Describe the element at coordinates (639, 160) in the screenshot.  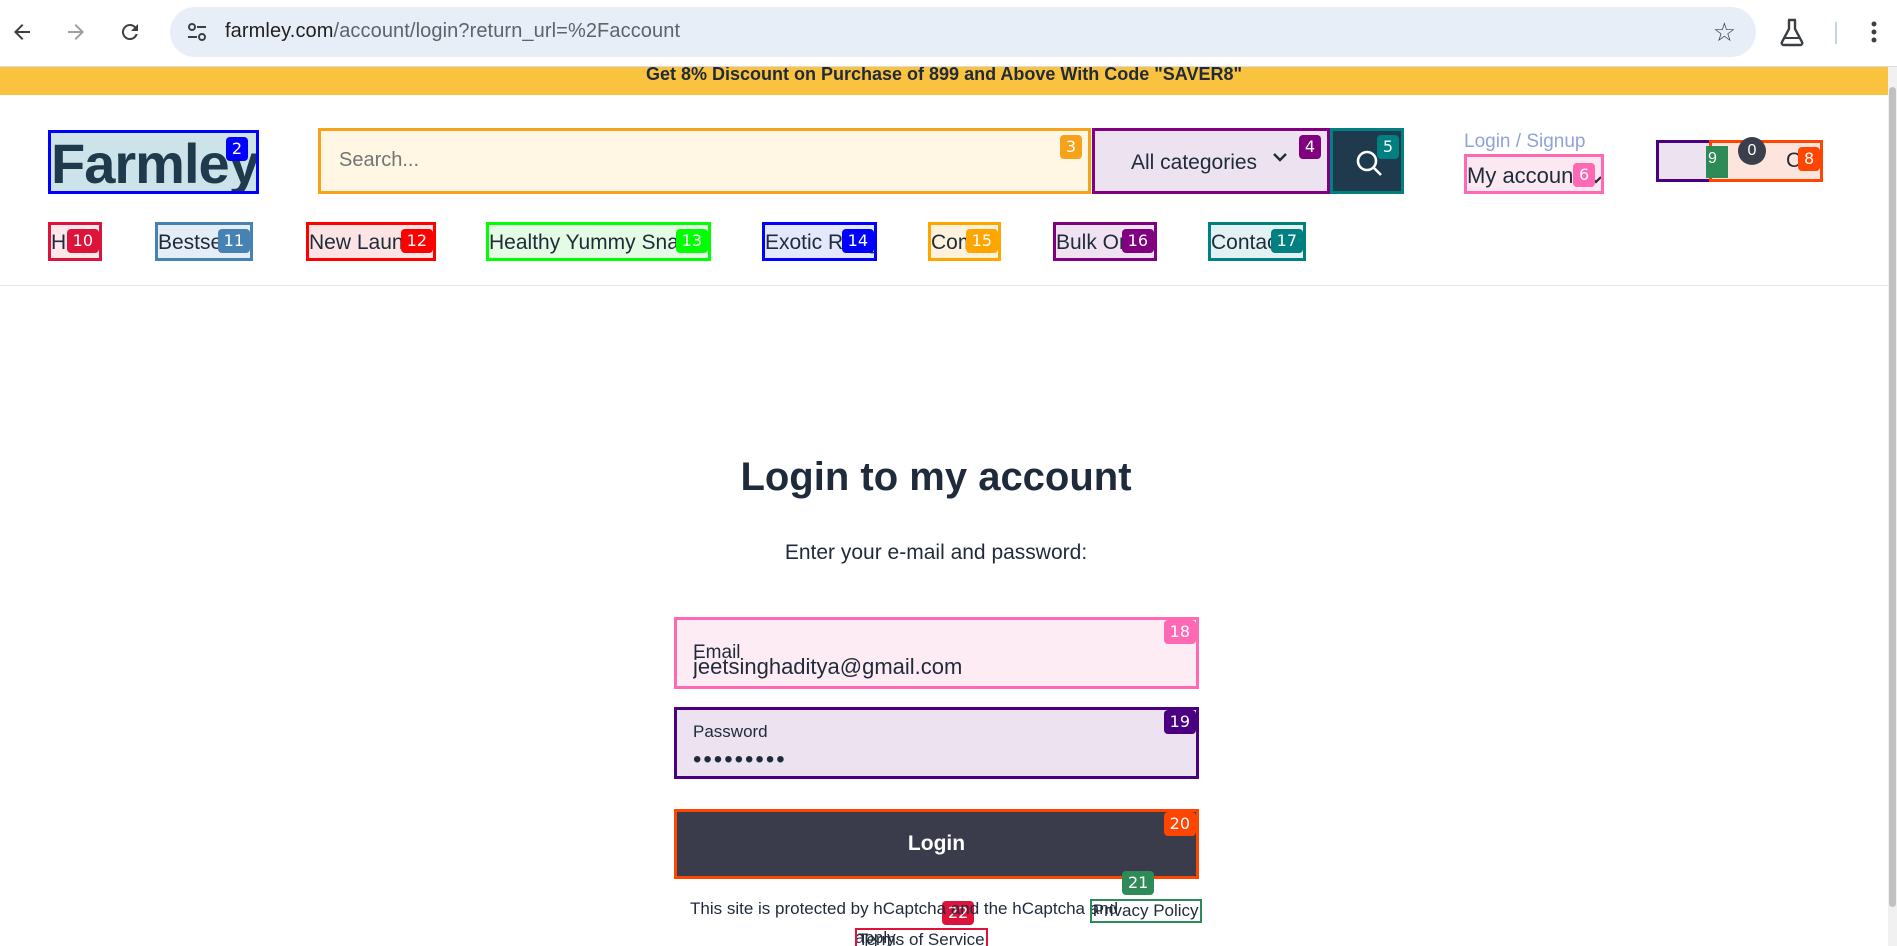
I see `search-input` at that location.